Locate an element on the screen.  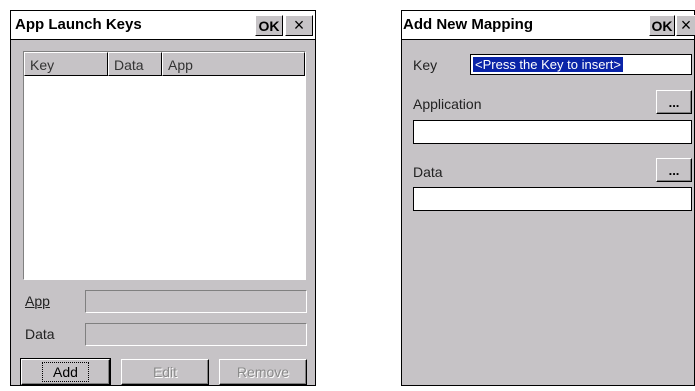
add-button-label: Add is located at coordinates (65, 372).